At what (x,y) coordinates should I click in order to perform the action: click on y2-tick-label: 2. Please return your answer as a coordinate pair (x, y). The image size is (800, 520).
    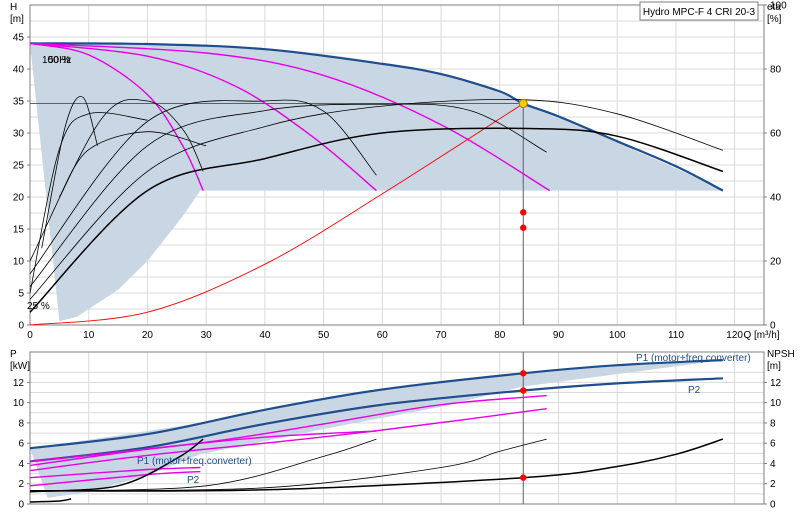
    Looking at the image, I should click on (773, 484).